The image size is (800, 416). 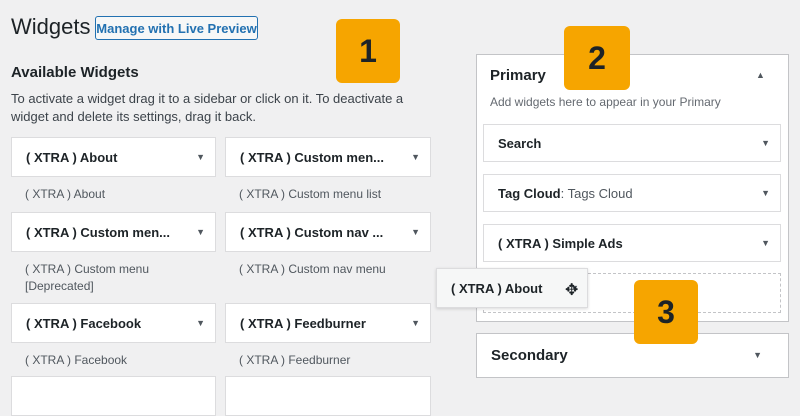 I want to click on widget-description: ( XTRA ) Custom menu [Deprecated], so click(x=87, y=277).